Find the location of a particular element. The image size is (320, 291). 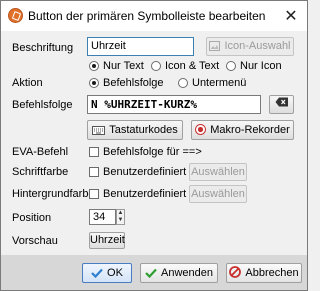

hintergrundfarbe-checkbox-label: Benutzerdefiniert is located at coordinates (145, 194).